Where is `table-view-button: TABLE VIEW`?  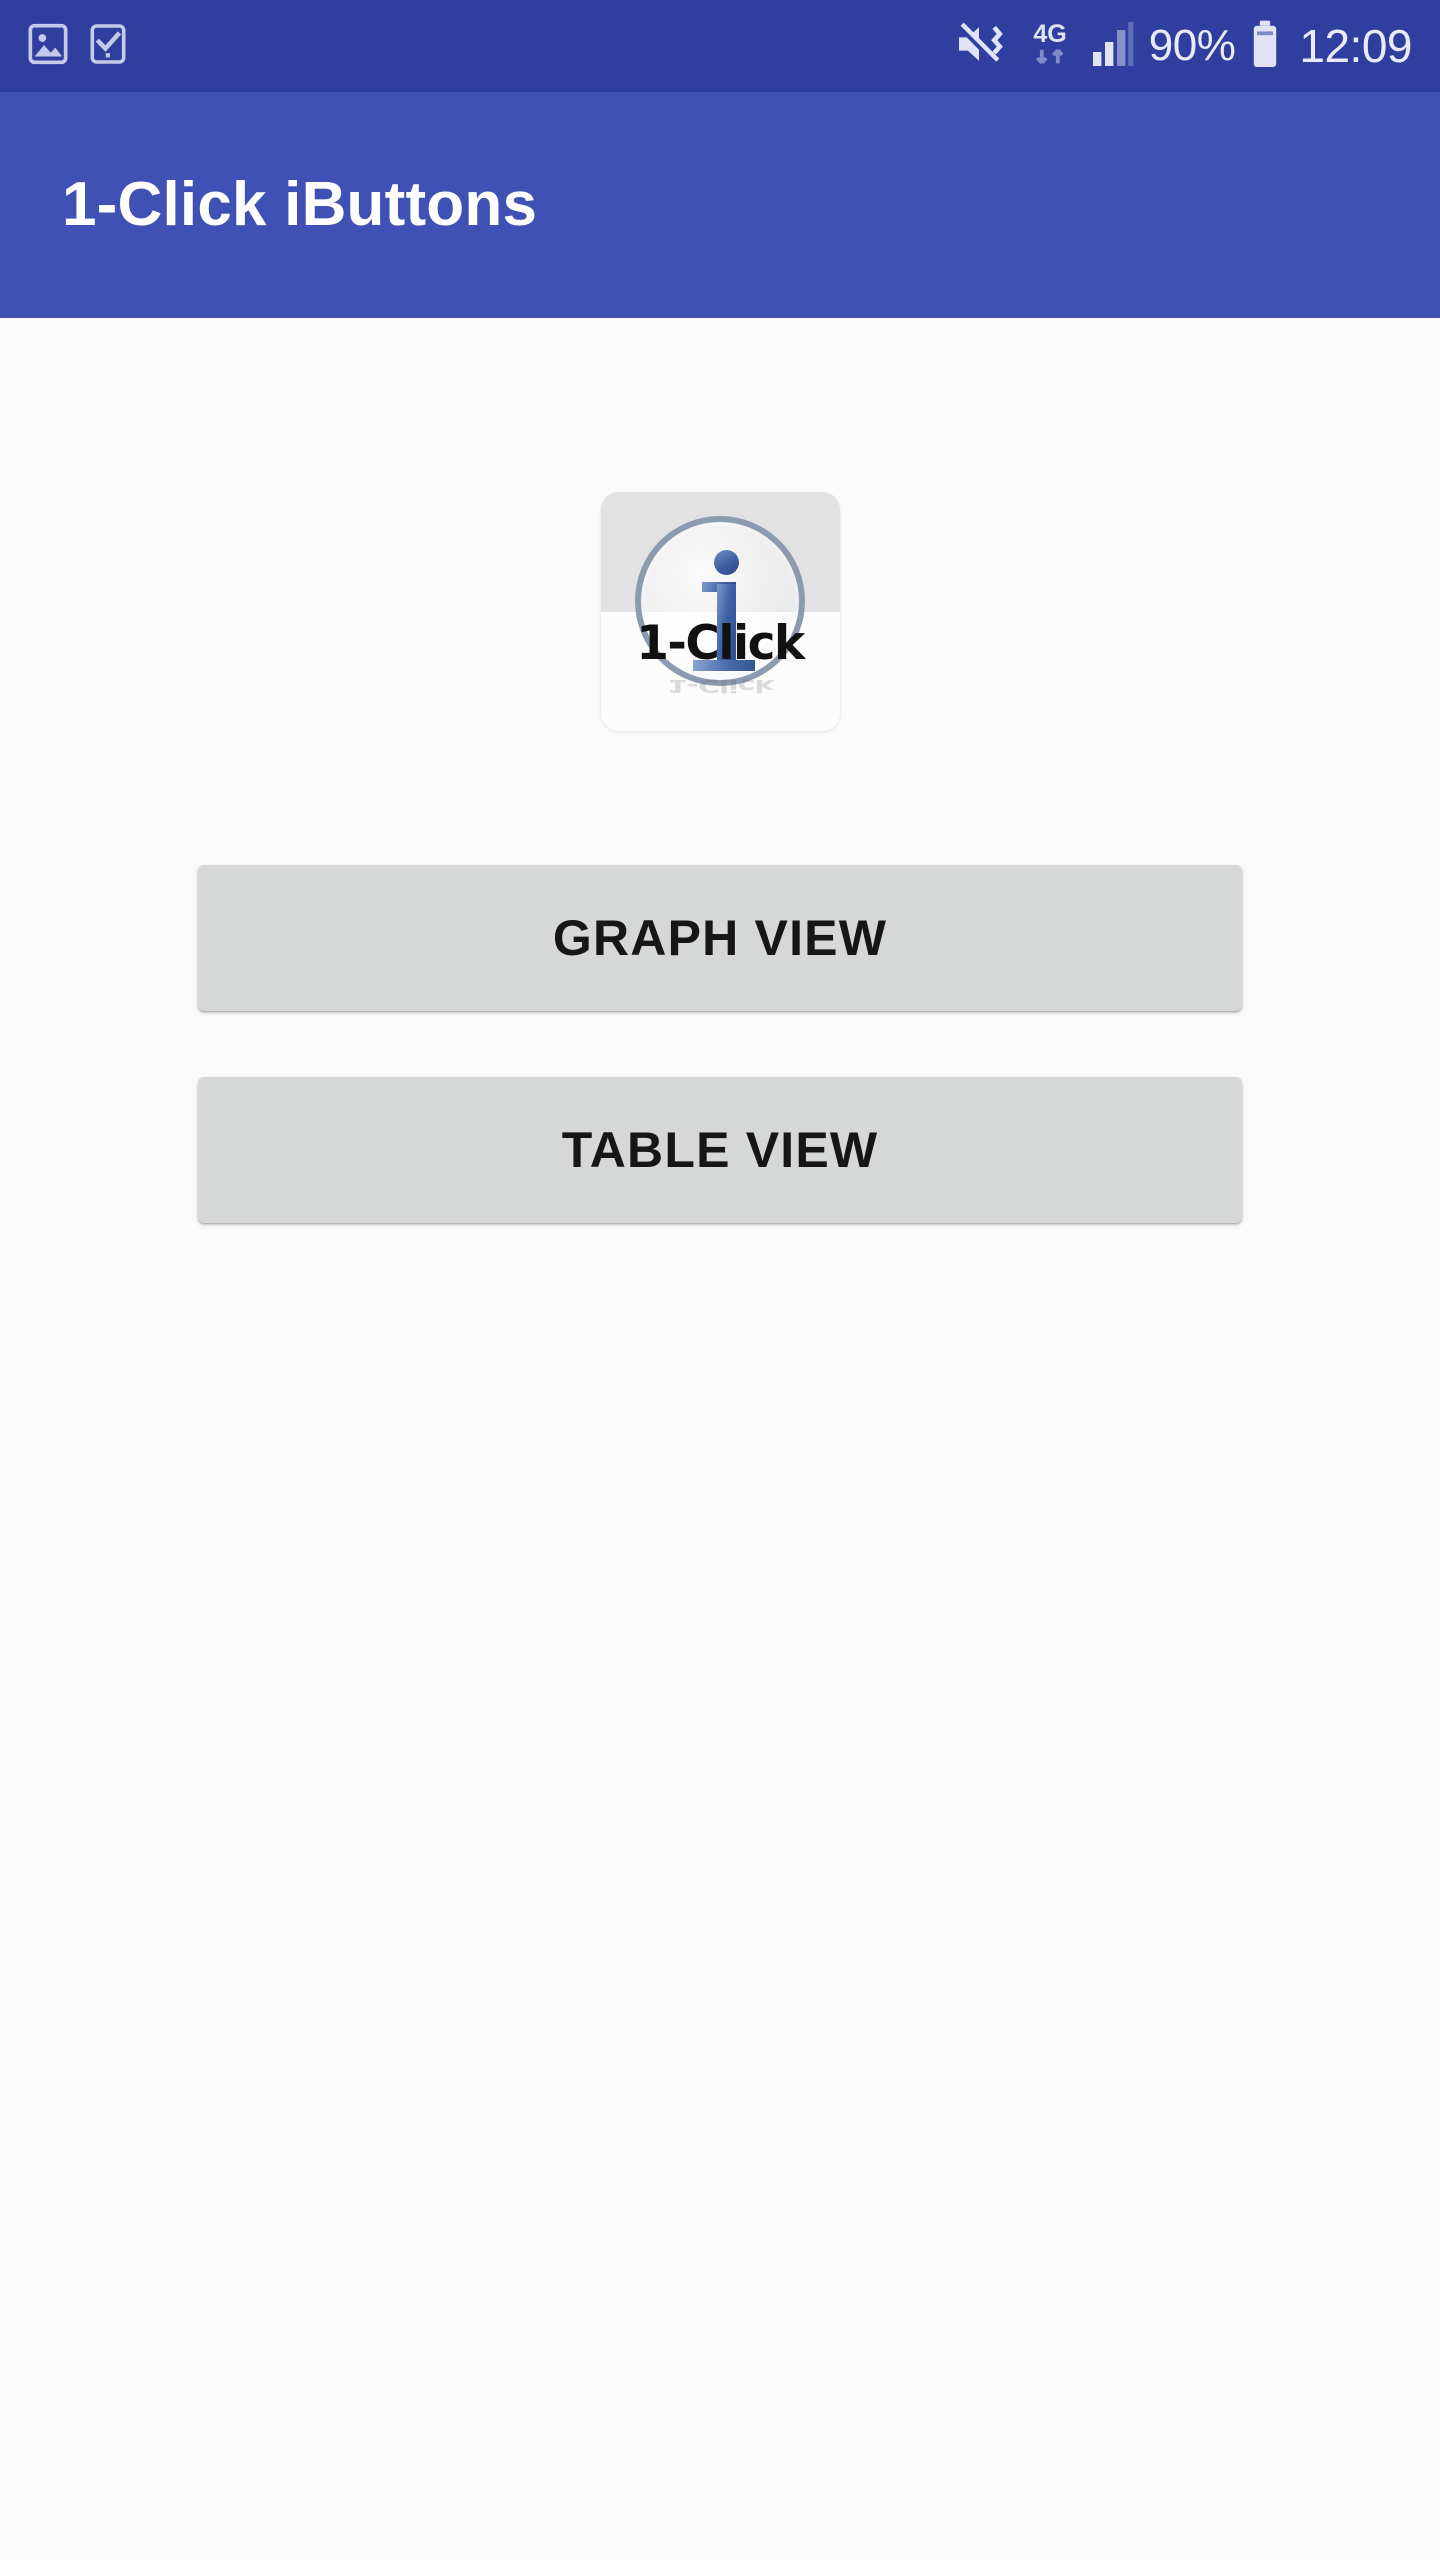
table-view-button: TABLE VIEW is located at coordinates (720, 1150).